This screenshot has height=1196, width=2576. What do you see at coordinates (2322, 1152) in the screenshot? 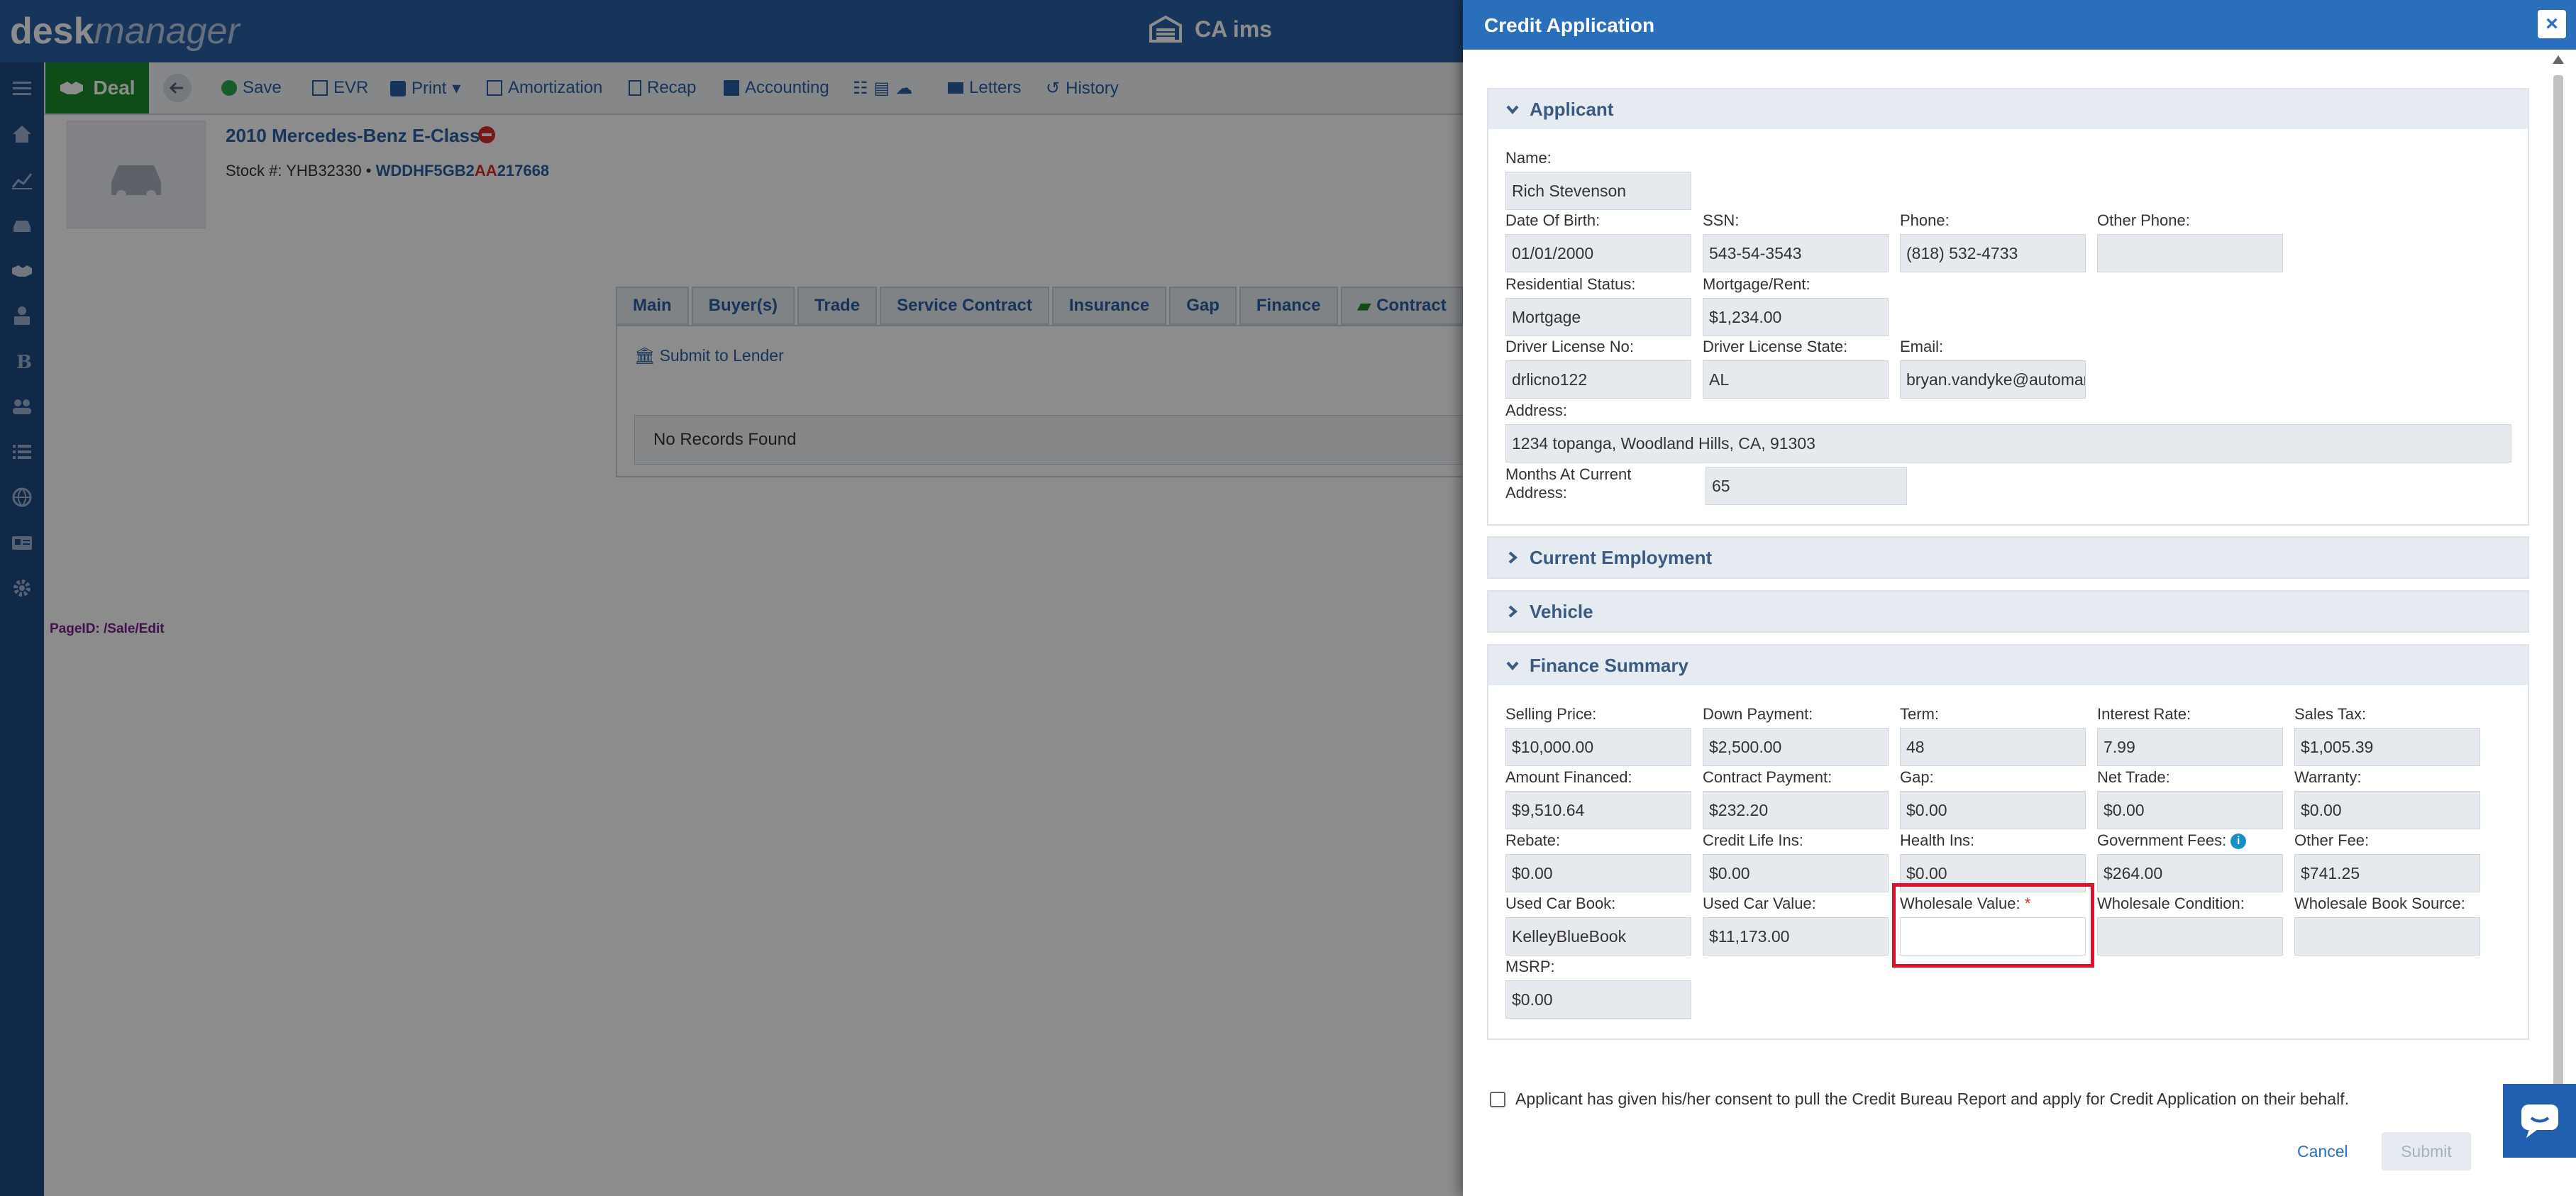
I see `cancel-button: Cancel` at bounding box center [2322, 1152].